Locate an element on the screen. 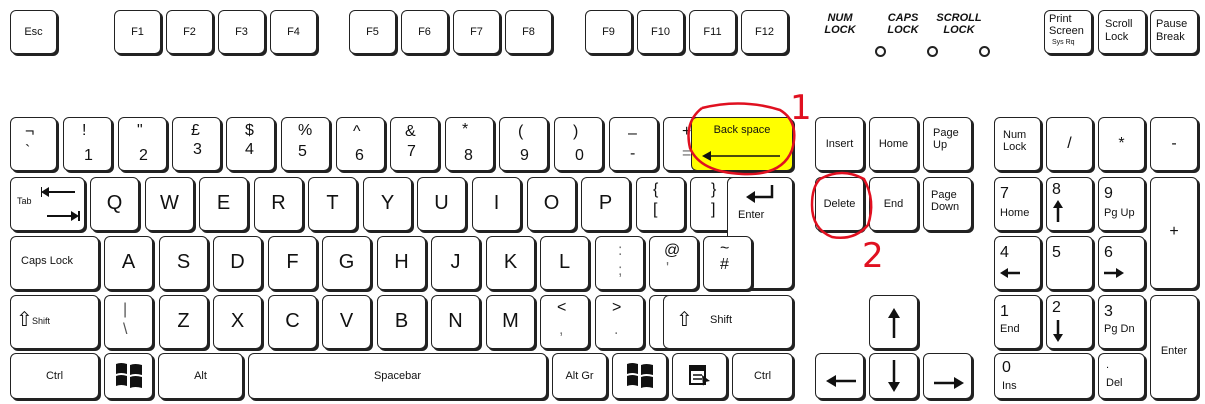 The image size is (1205, 404). key-u: U is located at coordinates (441, 204).